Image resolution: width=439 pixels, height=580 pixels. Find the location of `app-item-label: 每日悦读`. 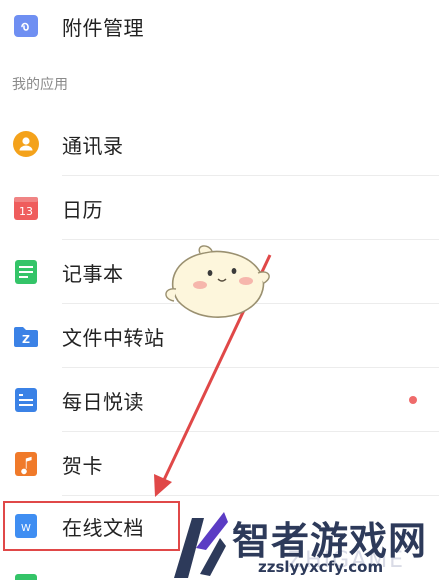

app-item-label: 每日悦读 is located at coordinates (103, 401).